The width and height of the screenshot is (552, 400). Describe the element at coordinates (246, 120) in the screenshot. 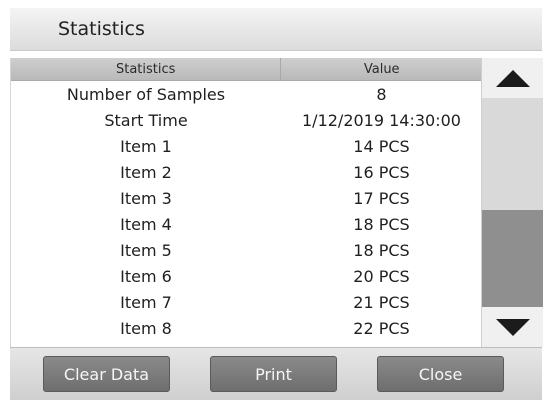

I see `table-row: Start Time 1/12/2019 14:30:00` at that location.